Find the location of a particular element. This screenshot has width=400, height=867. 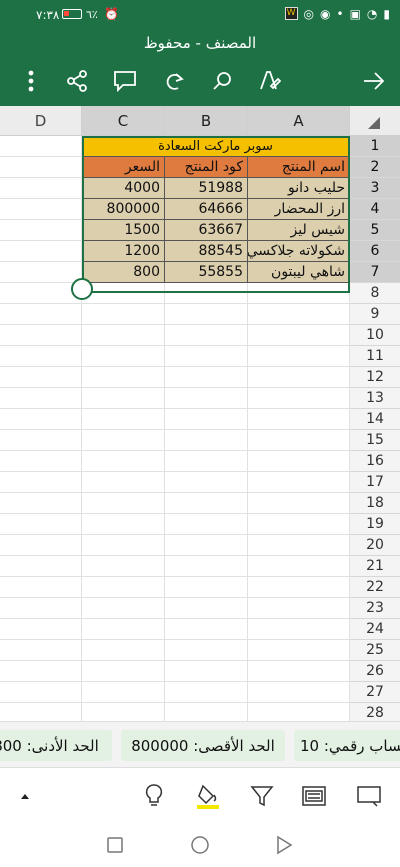

row-header-22: 22 is located at coordinates (375, 587).